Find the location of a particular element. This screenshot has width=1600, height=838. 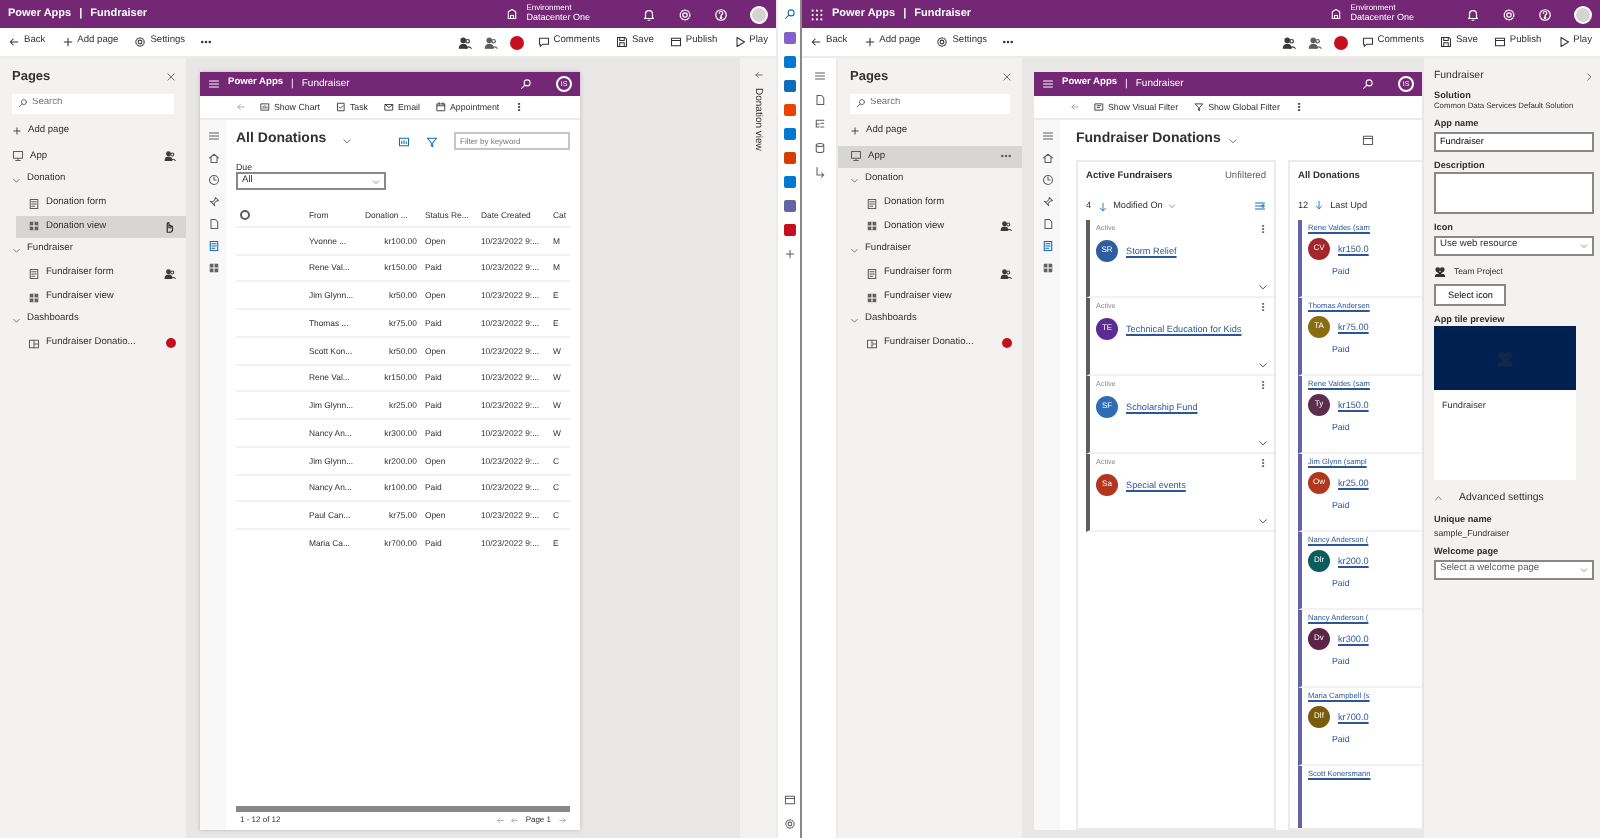

tree-view-icon is located at coordinates (819, 124).